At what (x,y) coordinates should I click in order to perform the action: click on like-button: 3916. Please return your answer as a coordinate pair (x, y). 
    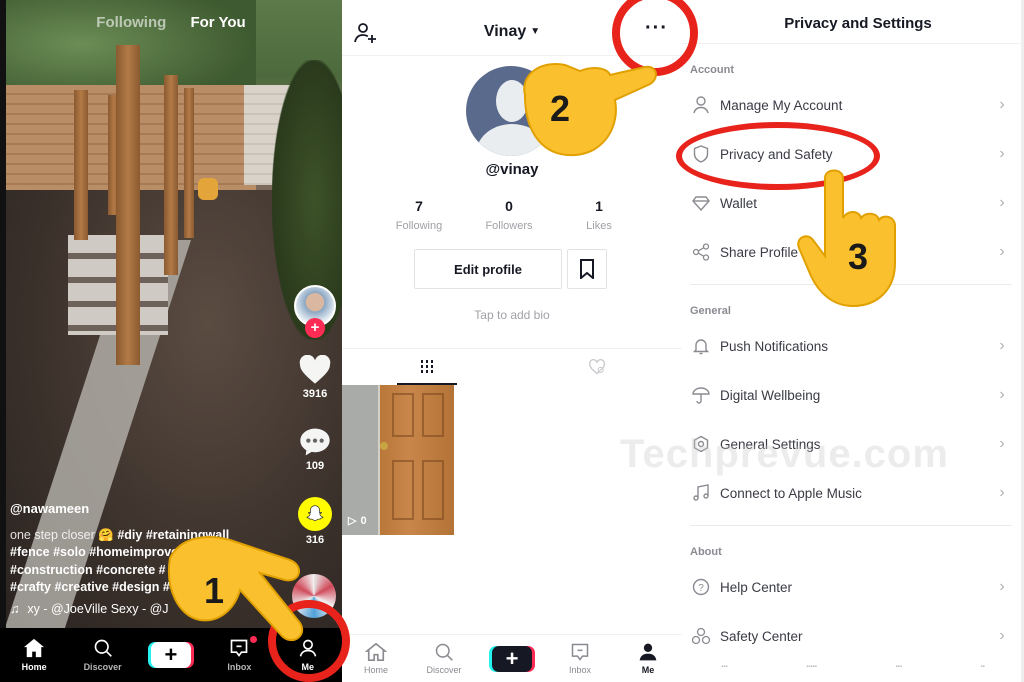
    Looking at the image, I should click on (315, 377).